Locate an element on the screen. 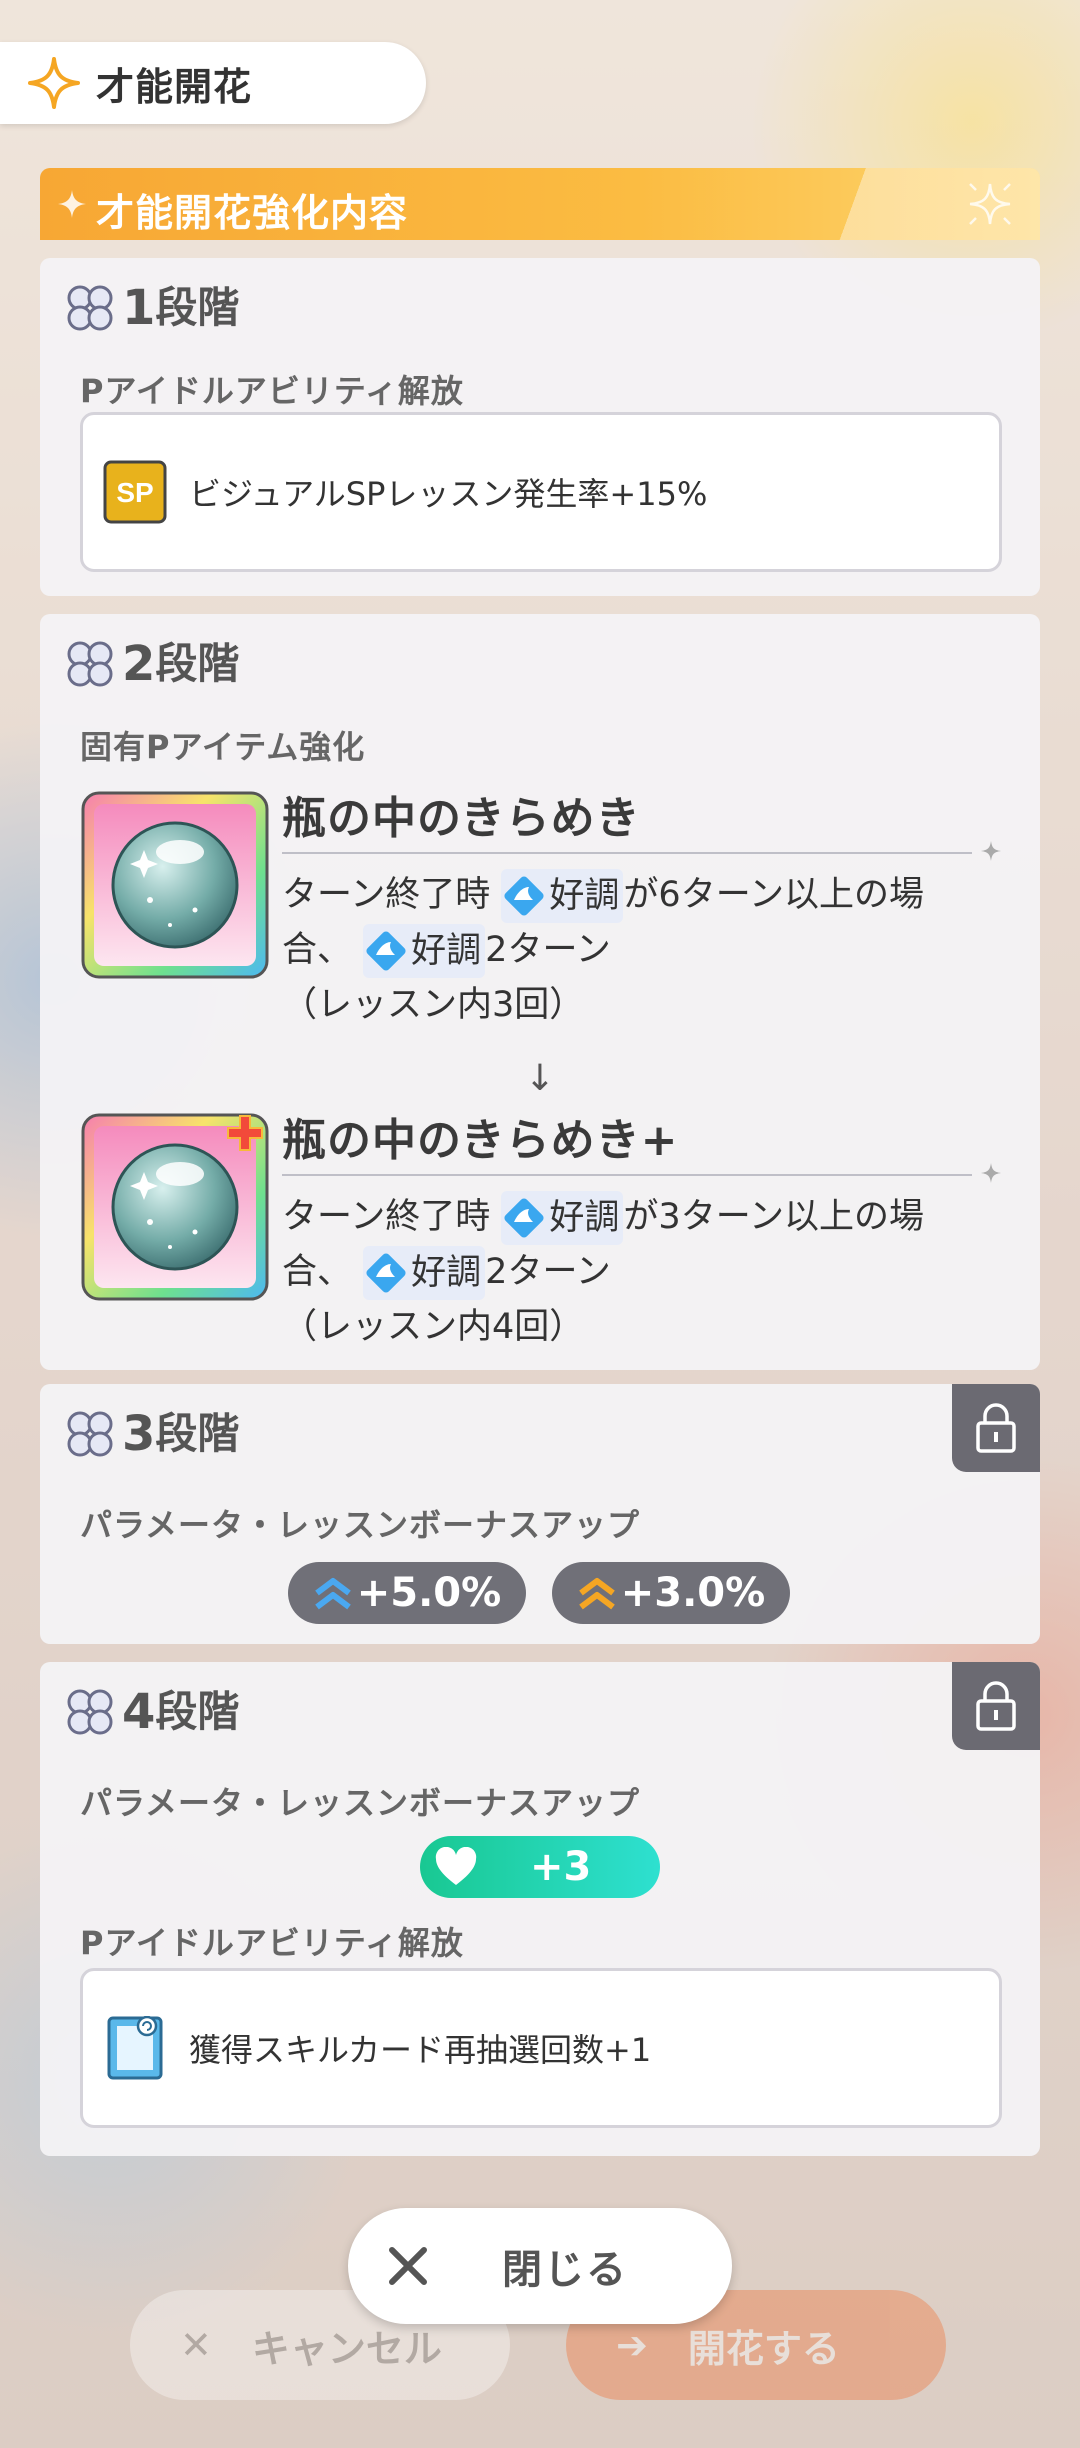 The width and height of the screenshot is (1080, 2448). stage-2-header: 2 段階 is located at coordinates (151, 664).